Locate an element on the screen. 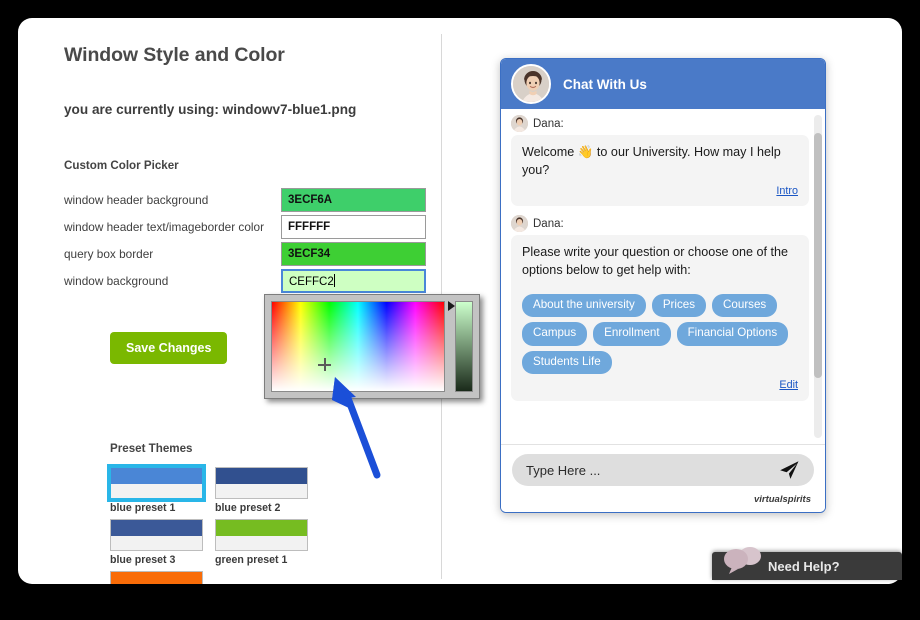  saturation-value-gradient is located at coordinates (358, 346).